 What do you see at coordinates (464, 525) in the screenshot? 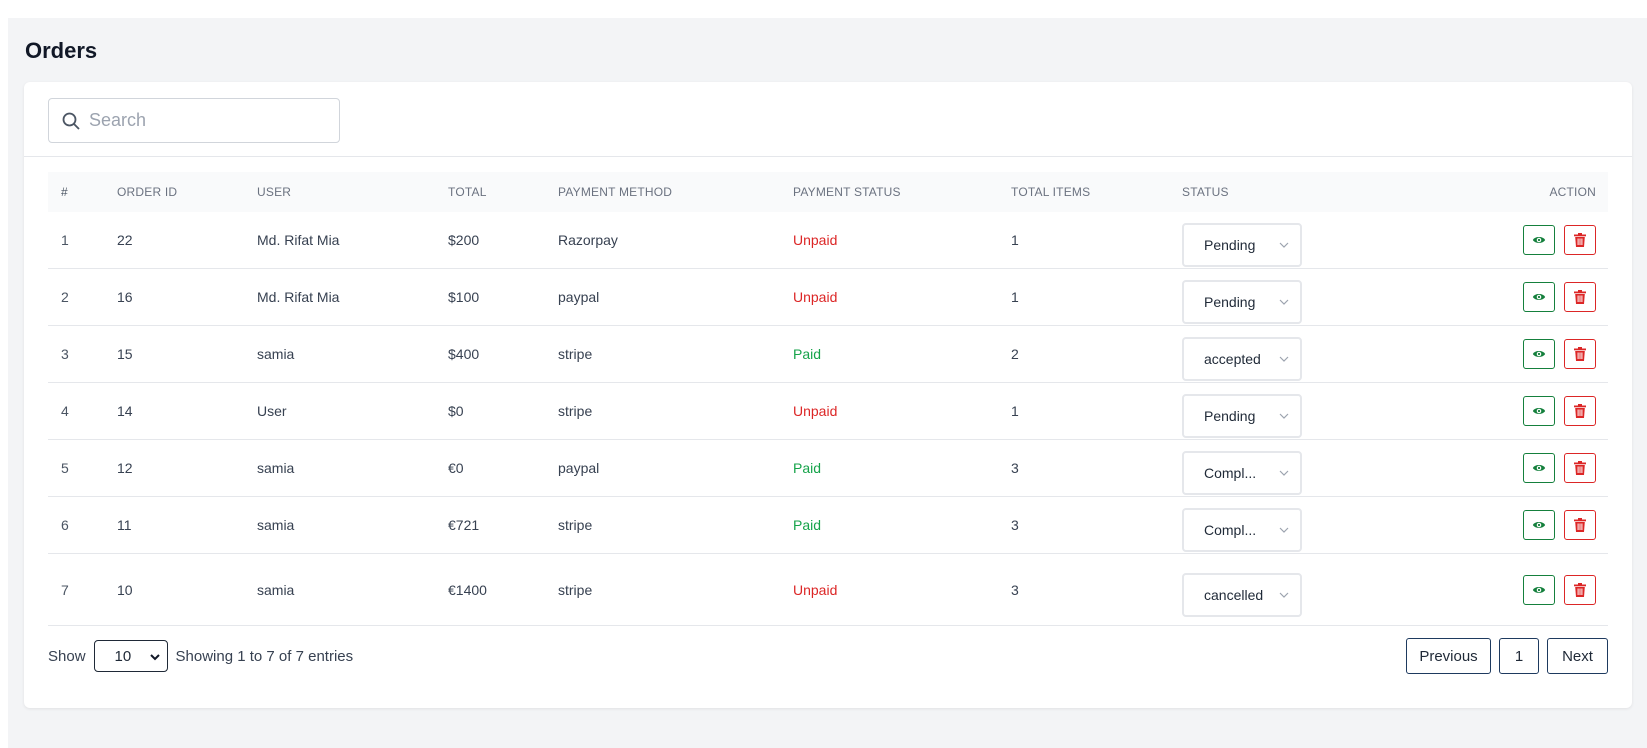
I see `cell-total: €721` at bounding box center [464, 525].